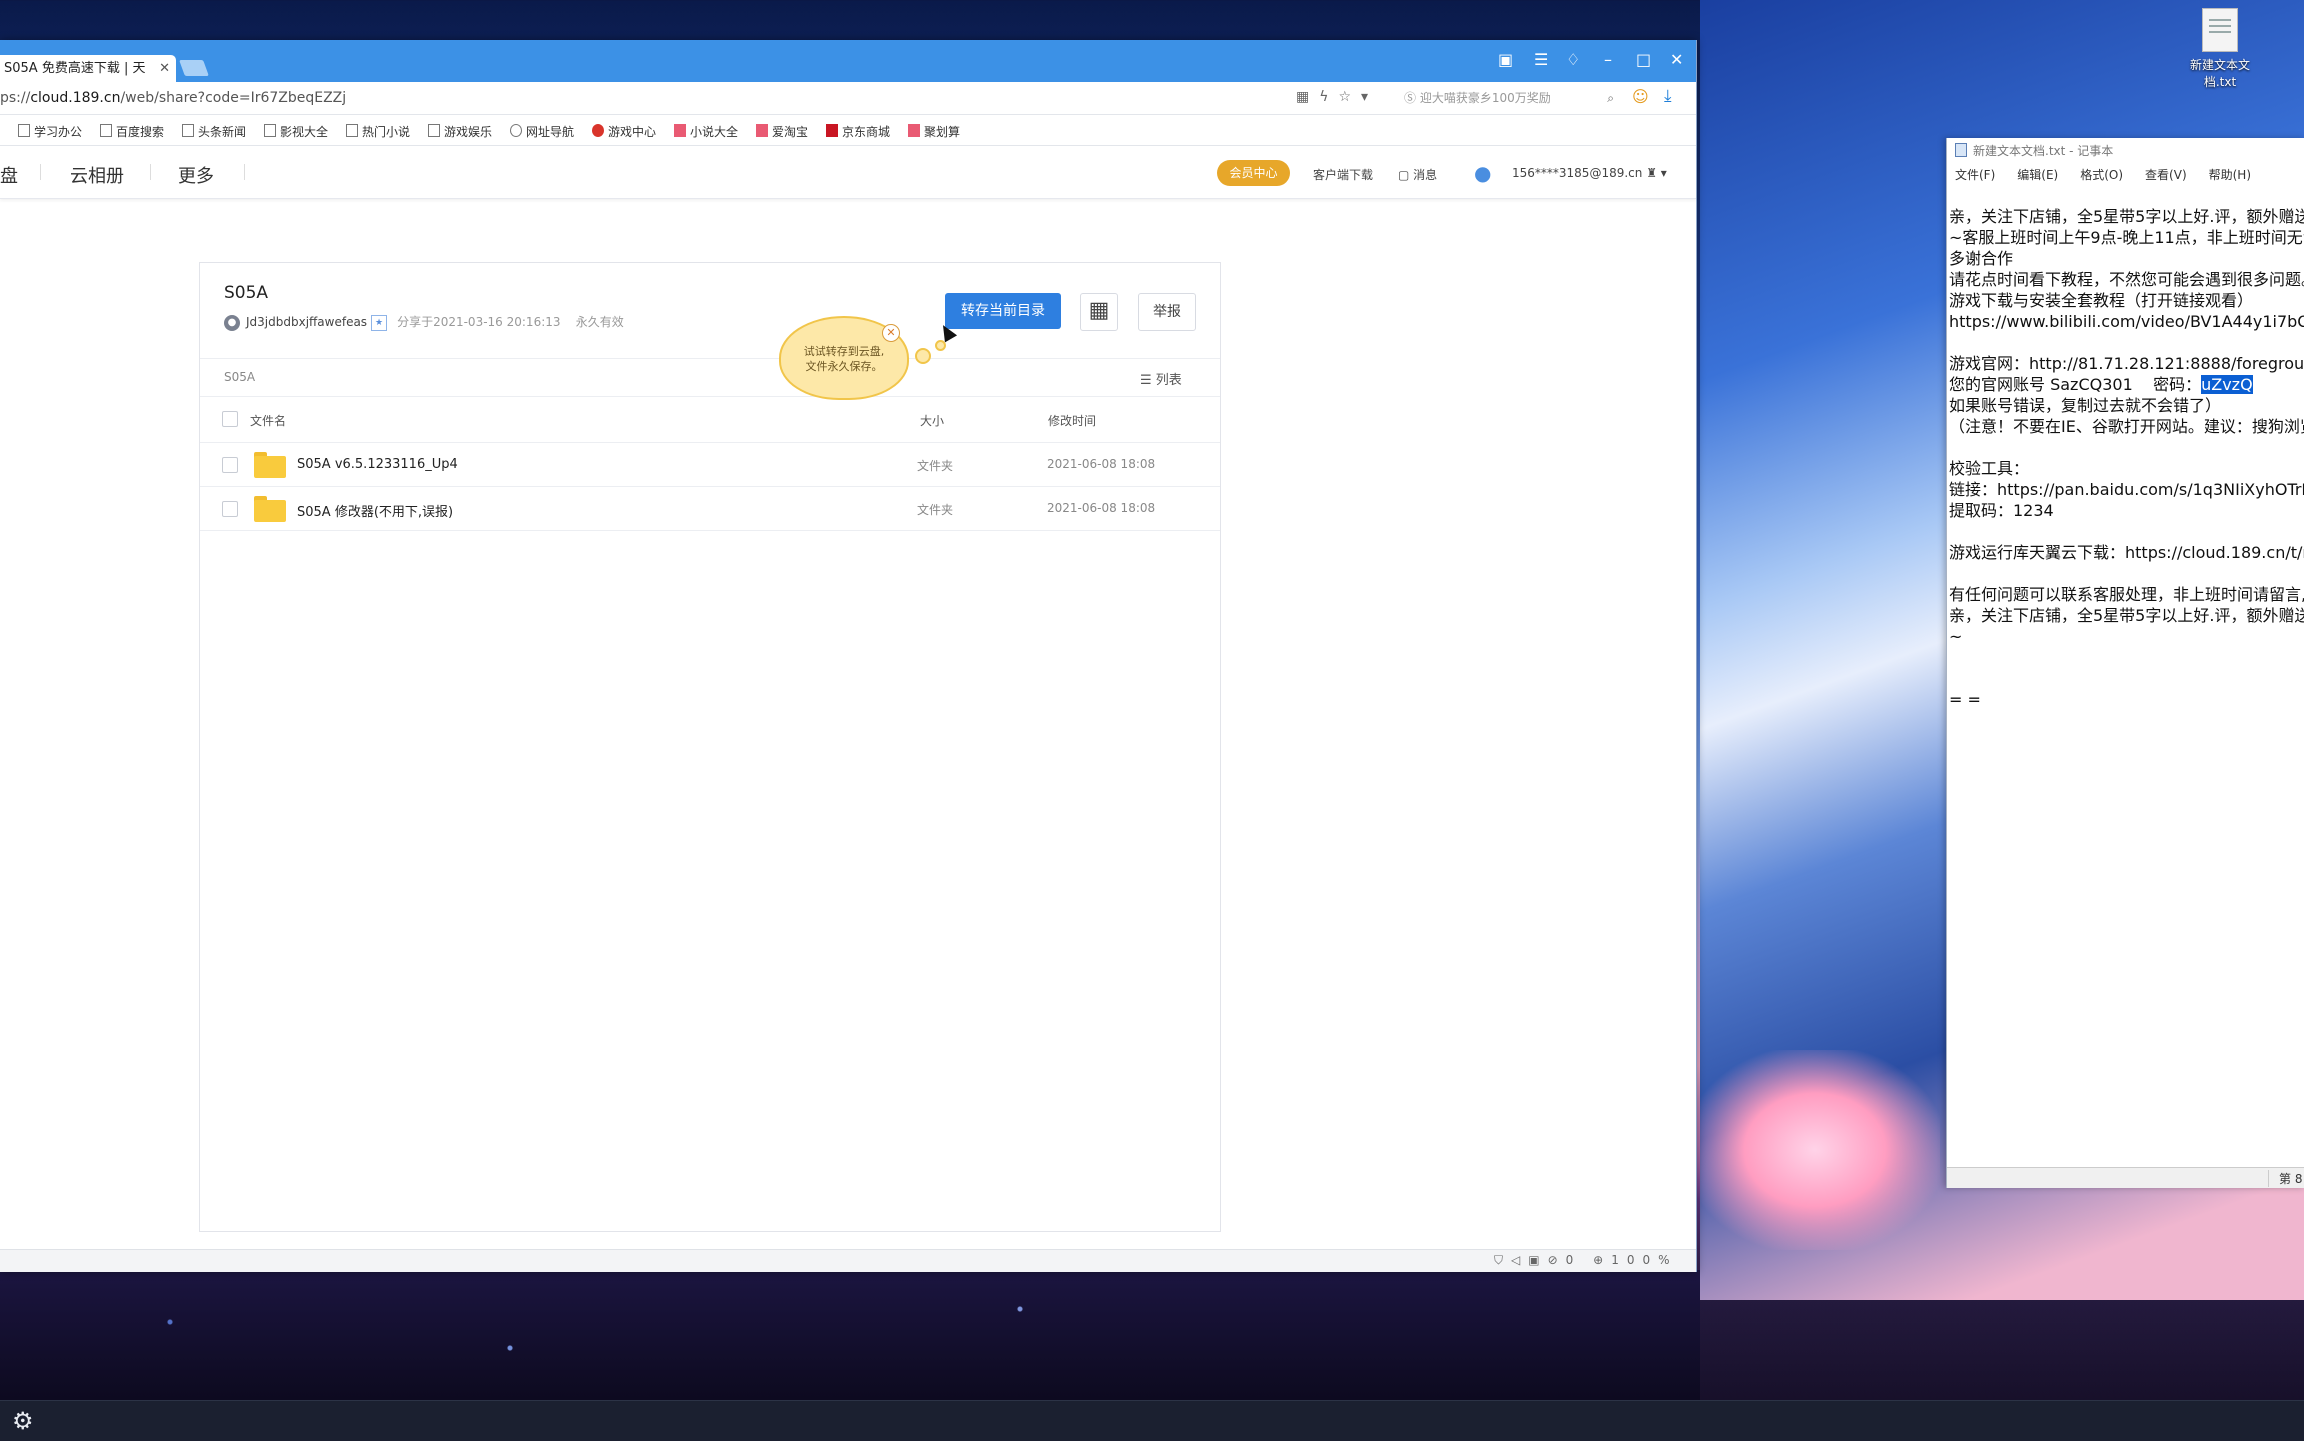  What do you see at coordinates (1101, 464) in the screenshot?
I see `file-modified: 2021-06-08 18:08` at bounding box center [1101, 464].